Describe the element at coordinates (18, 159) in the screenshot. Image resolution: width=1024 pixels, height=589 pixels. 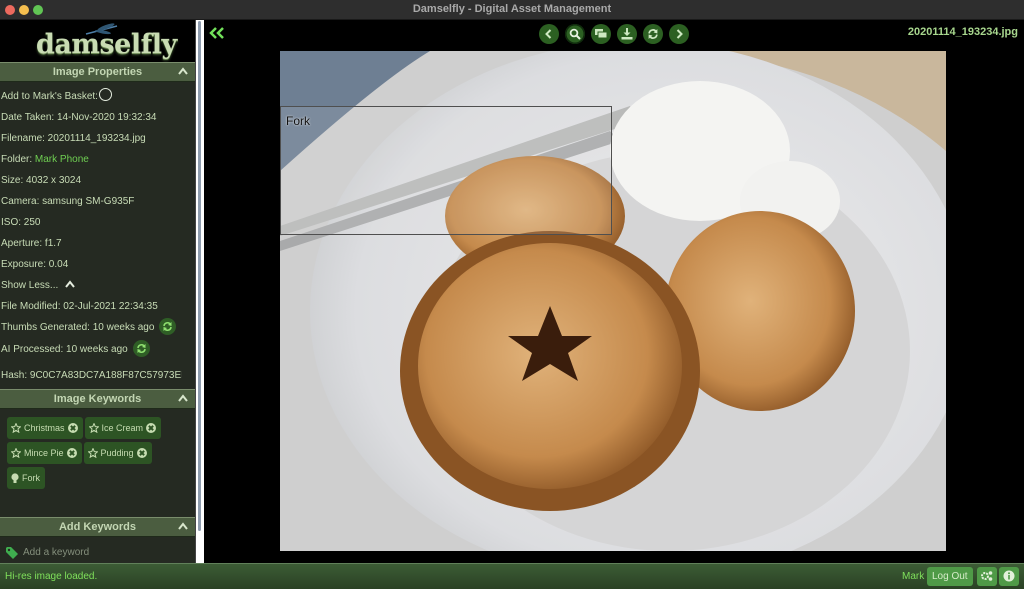
I see `folder-label: Folder:` at that location.